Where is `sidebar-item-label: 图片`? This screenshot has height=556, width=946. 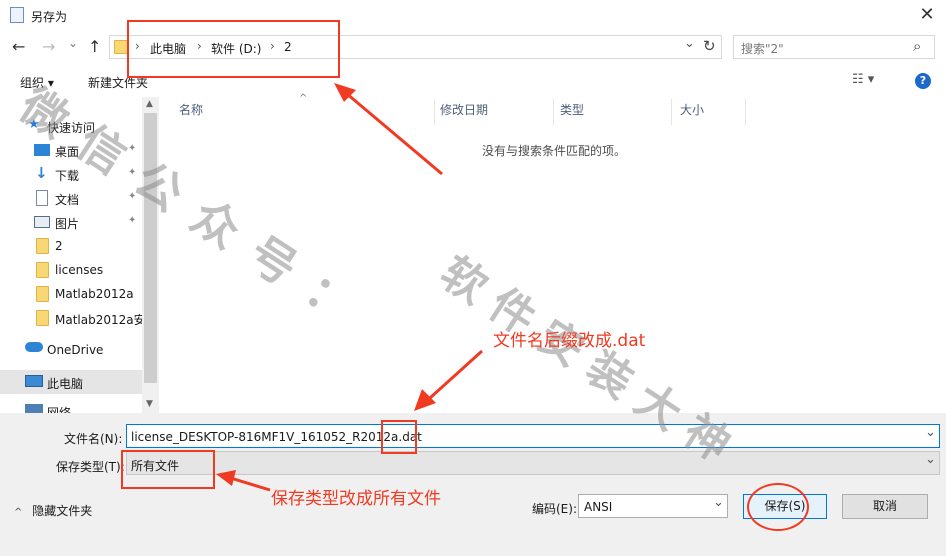
sidebar-item-label: 图片 is located at coordinates (67, 224).